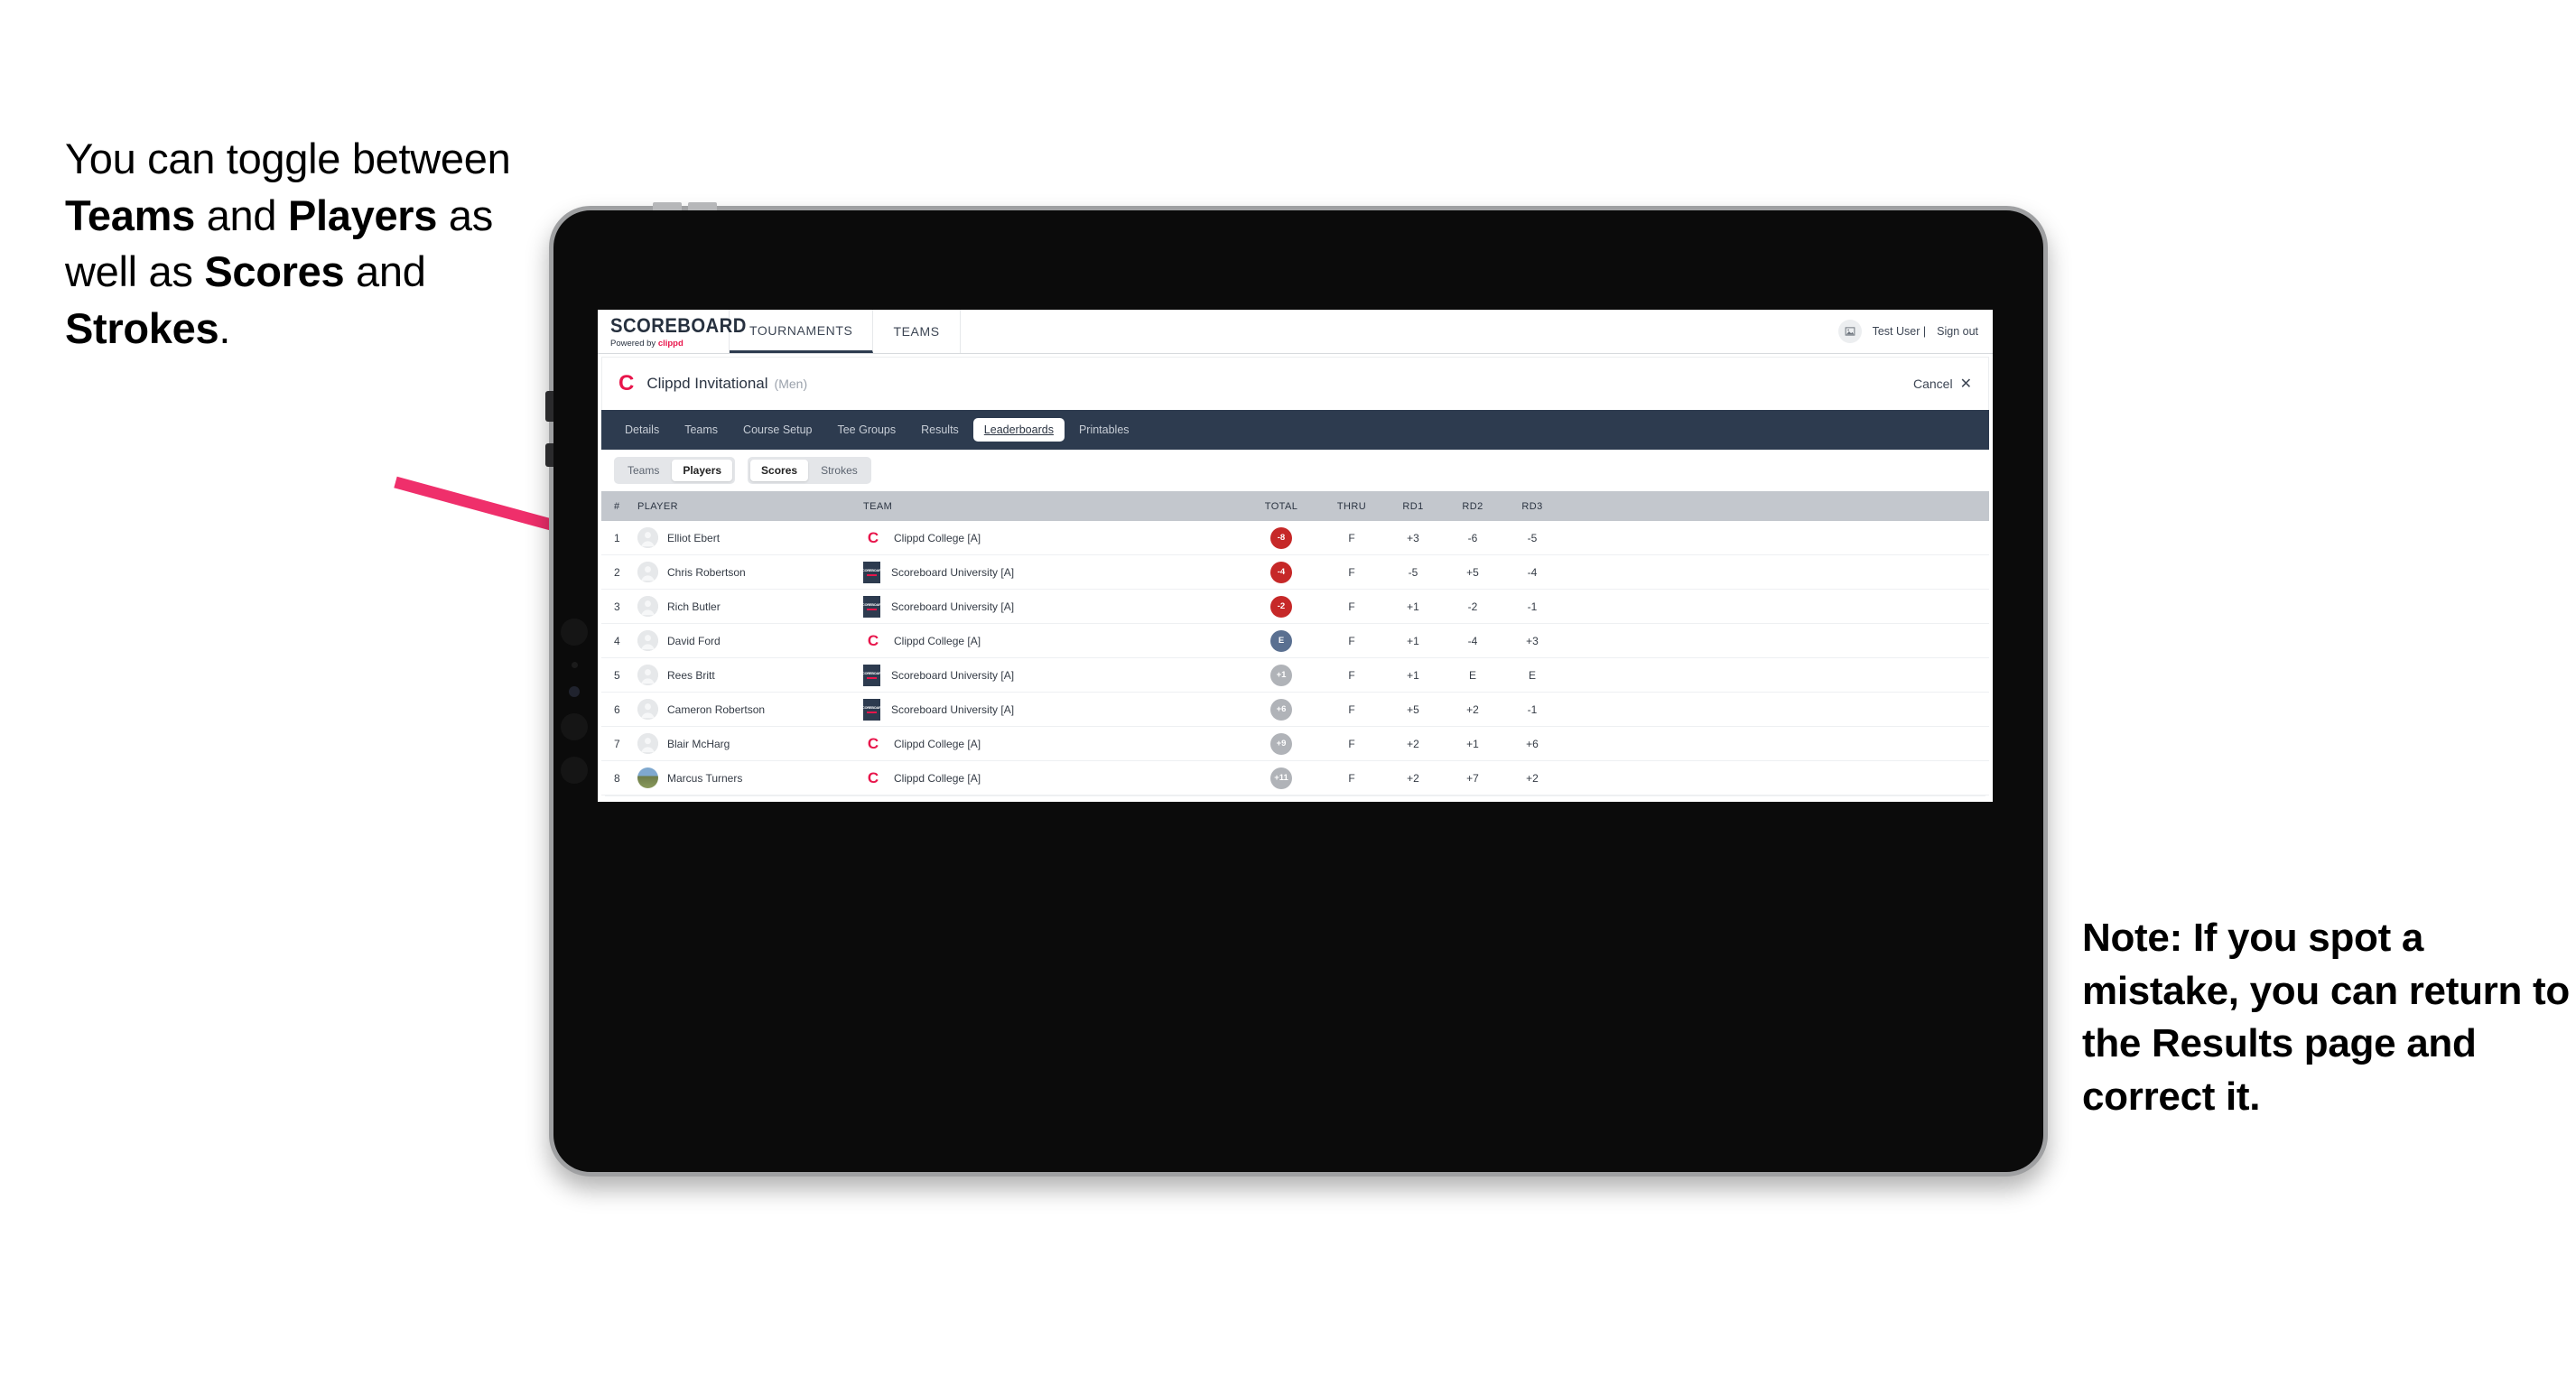  Describe the element at coordinates (878, 506) in the screenshot. I see `column-header-team: TEAM` at that location.